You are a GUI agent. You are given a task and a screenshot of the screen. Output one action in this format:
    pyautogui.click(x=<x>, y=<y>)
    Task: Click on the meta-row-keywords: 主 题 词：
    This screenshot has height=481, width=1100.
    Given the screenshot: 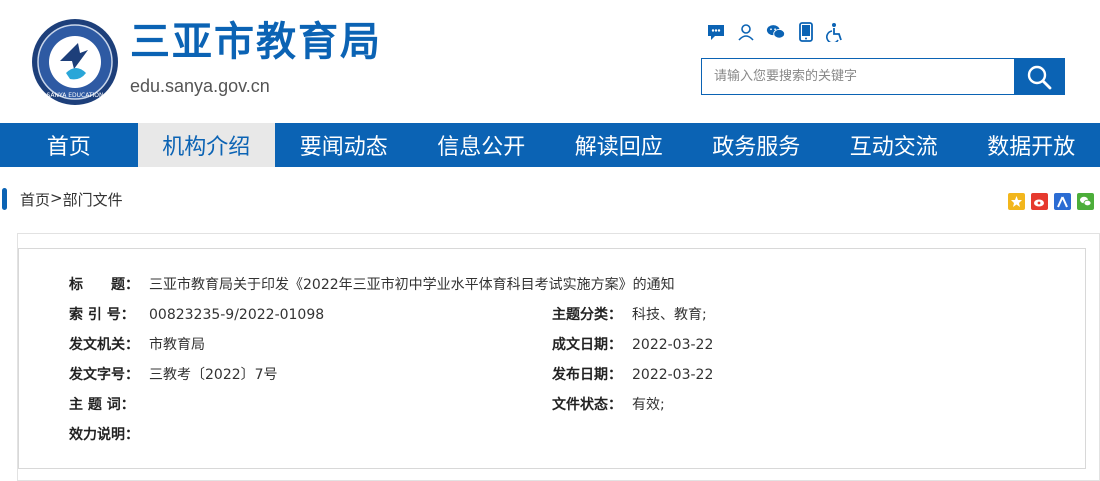 What is the action you would take?
    pyautogui.click(x=109, y=405)
    